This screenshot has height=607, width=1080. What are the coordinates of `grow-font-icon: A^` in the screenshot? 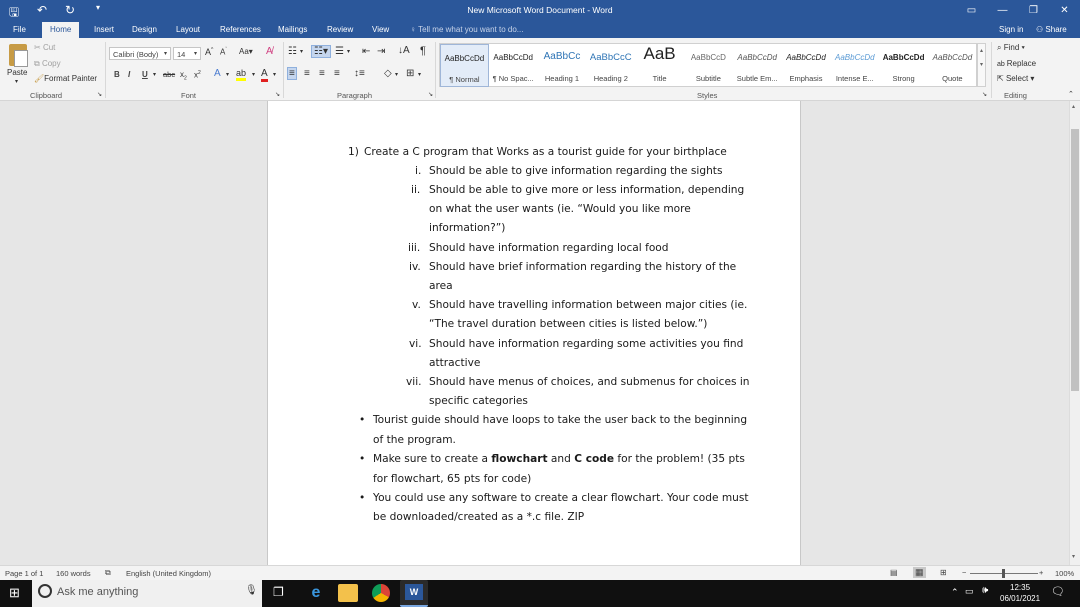 It's located at (209, 52).